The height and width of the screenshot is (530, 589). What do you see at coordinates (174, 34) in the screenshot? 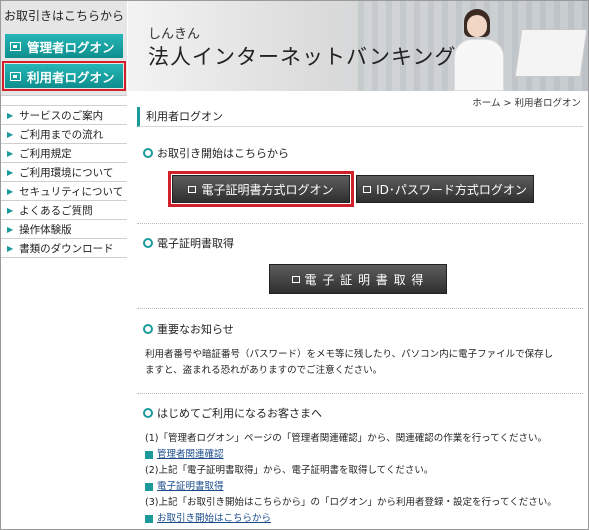
I see `banner-subtitle: しんきん` at bounding box center [174, 34].